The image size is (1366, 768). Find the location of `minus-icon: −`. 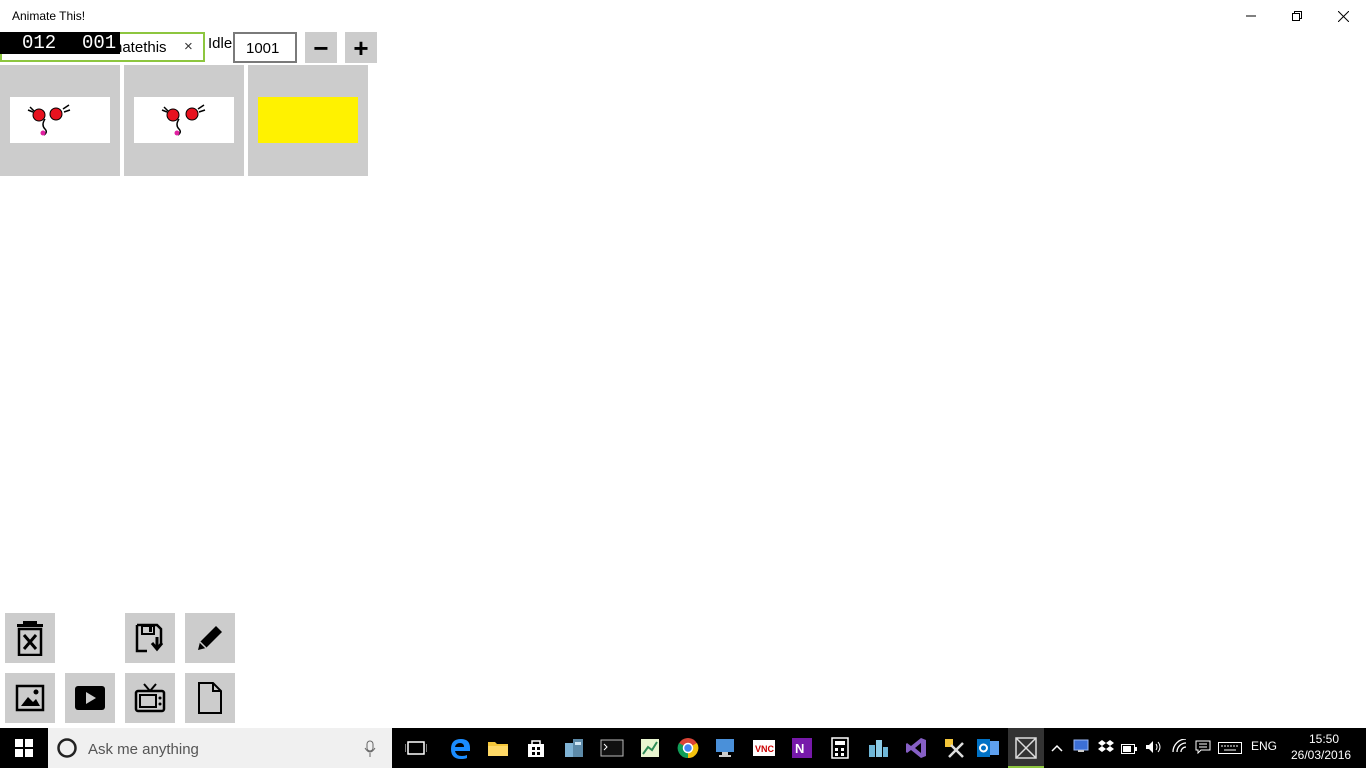

minus-icon: − is located at coordinates (321, 47).